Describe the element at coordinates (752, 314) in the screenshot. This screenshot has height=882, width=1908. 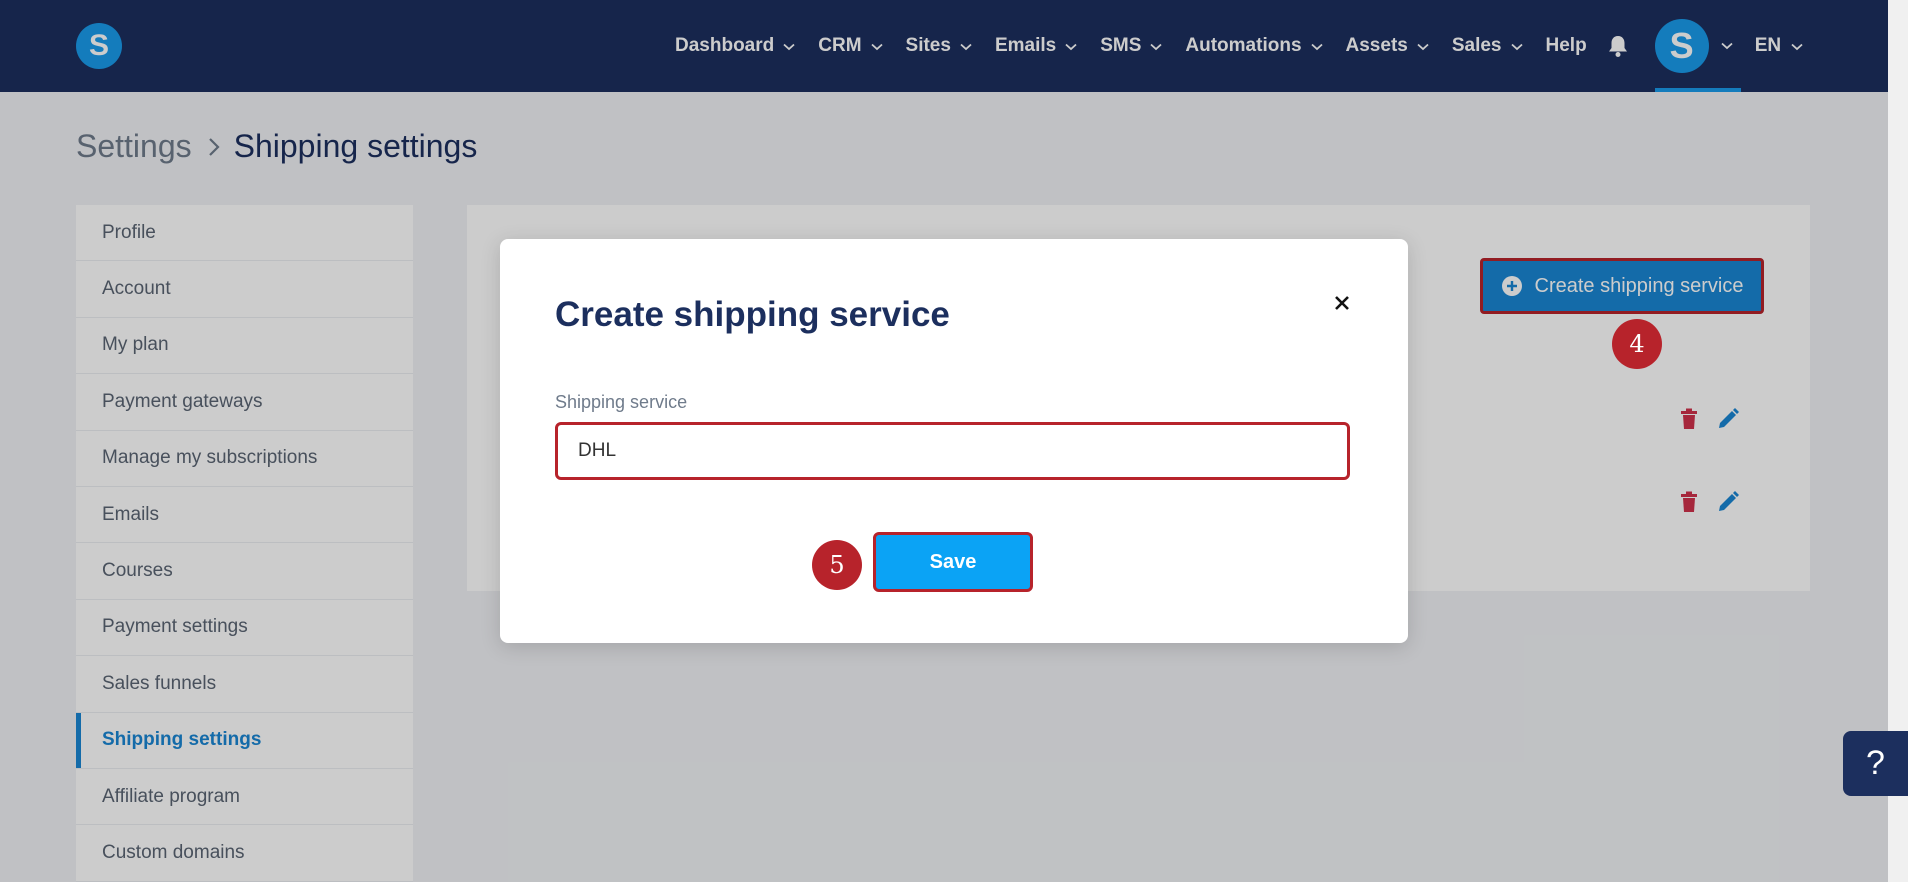
I see `modal-title: Create shipping service` at that location.